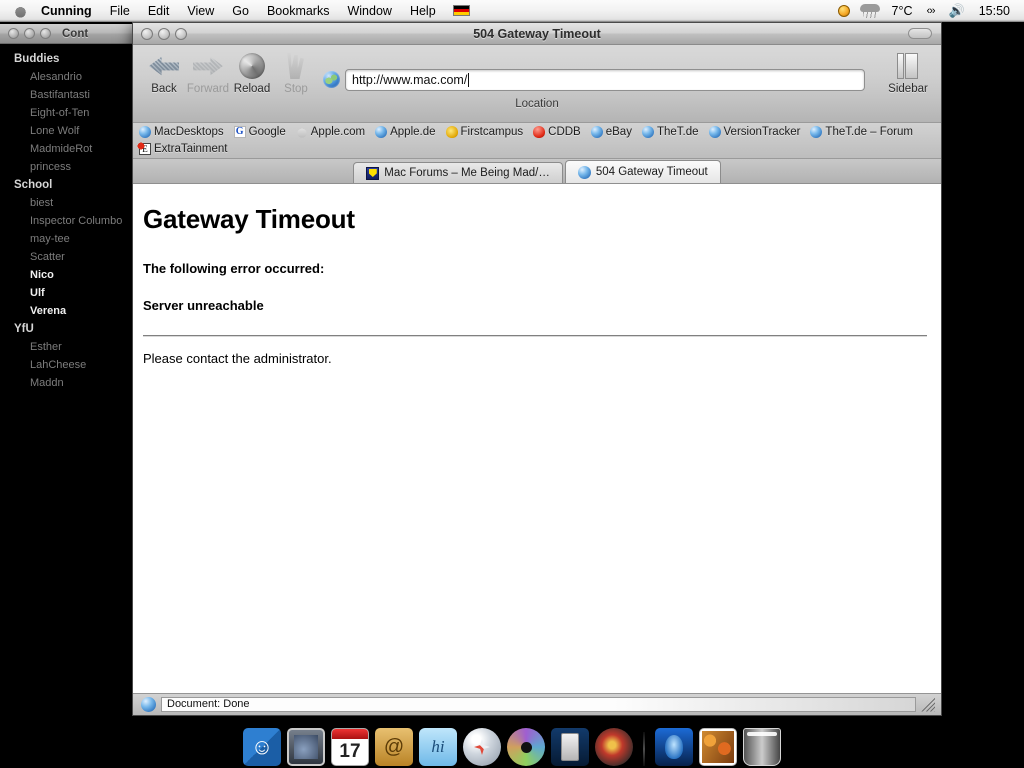  What do you see at coordinates (301, 132) in the screenshot?
I see `apple-icon` at bounding box center [301, 132].